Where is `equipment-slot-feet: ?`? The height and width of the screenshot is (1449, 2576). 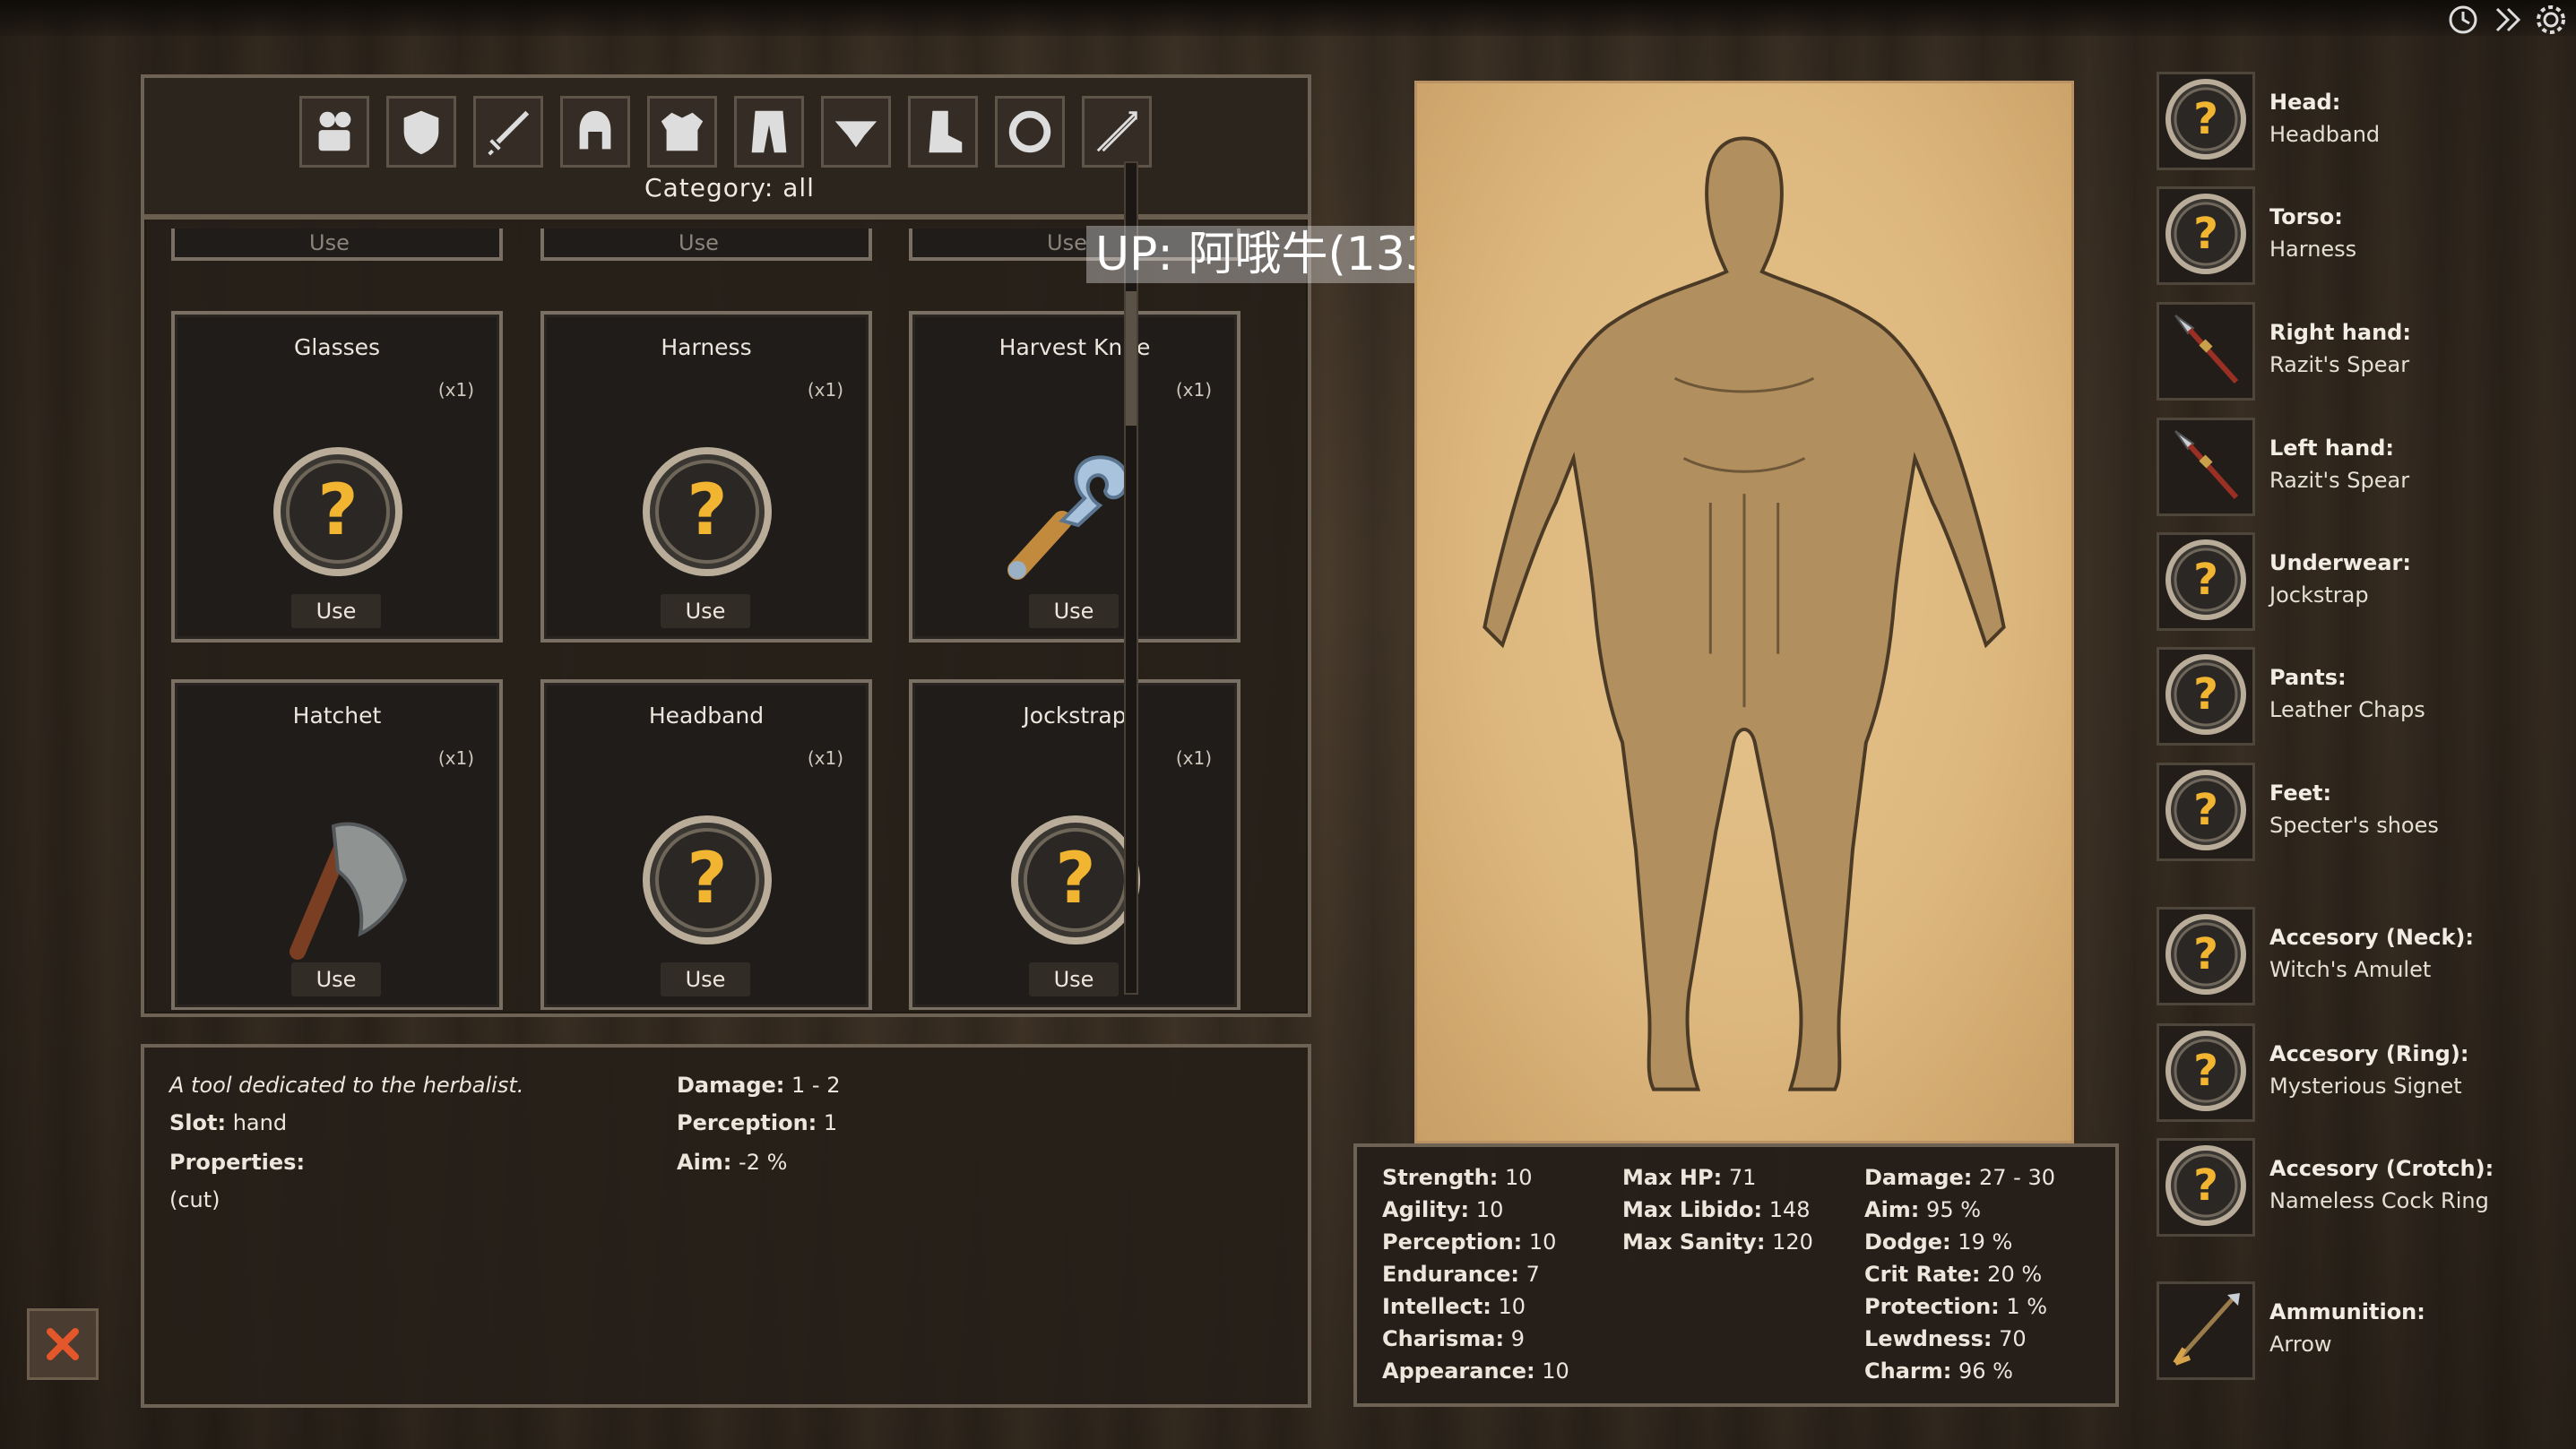
equipment-slot-feet: ? is located at coordinates (2206, 812).